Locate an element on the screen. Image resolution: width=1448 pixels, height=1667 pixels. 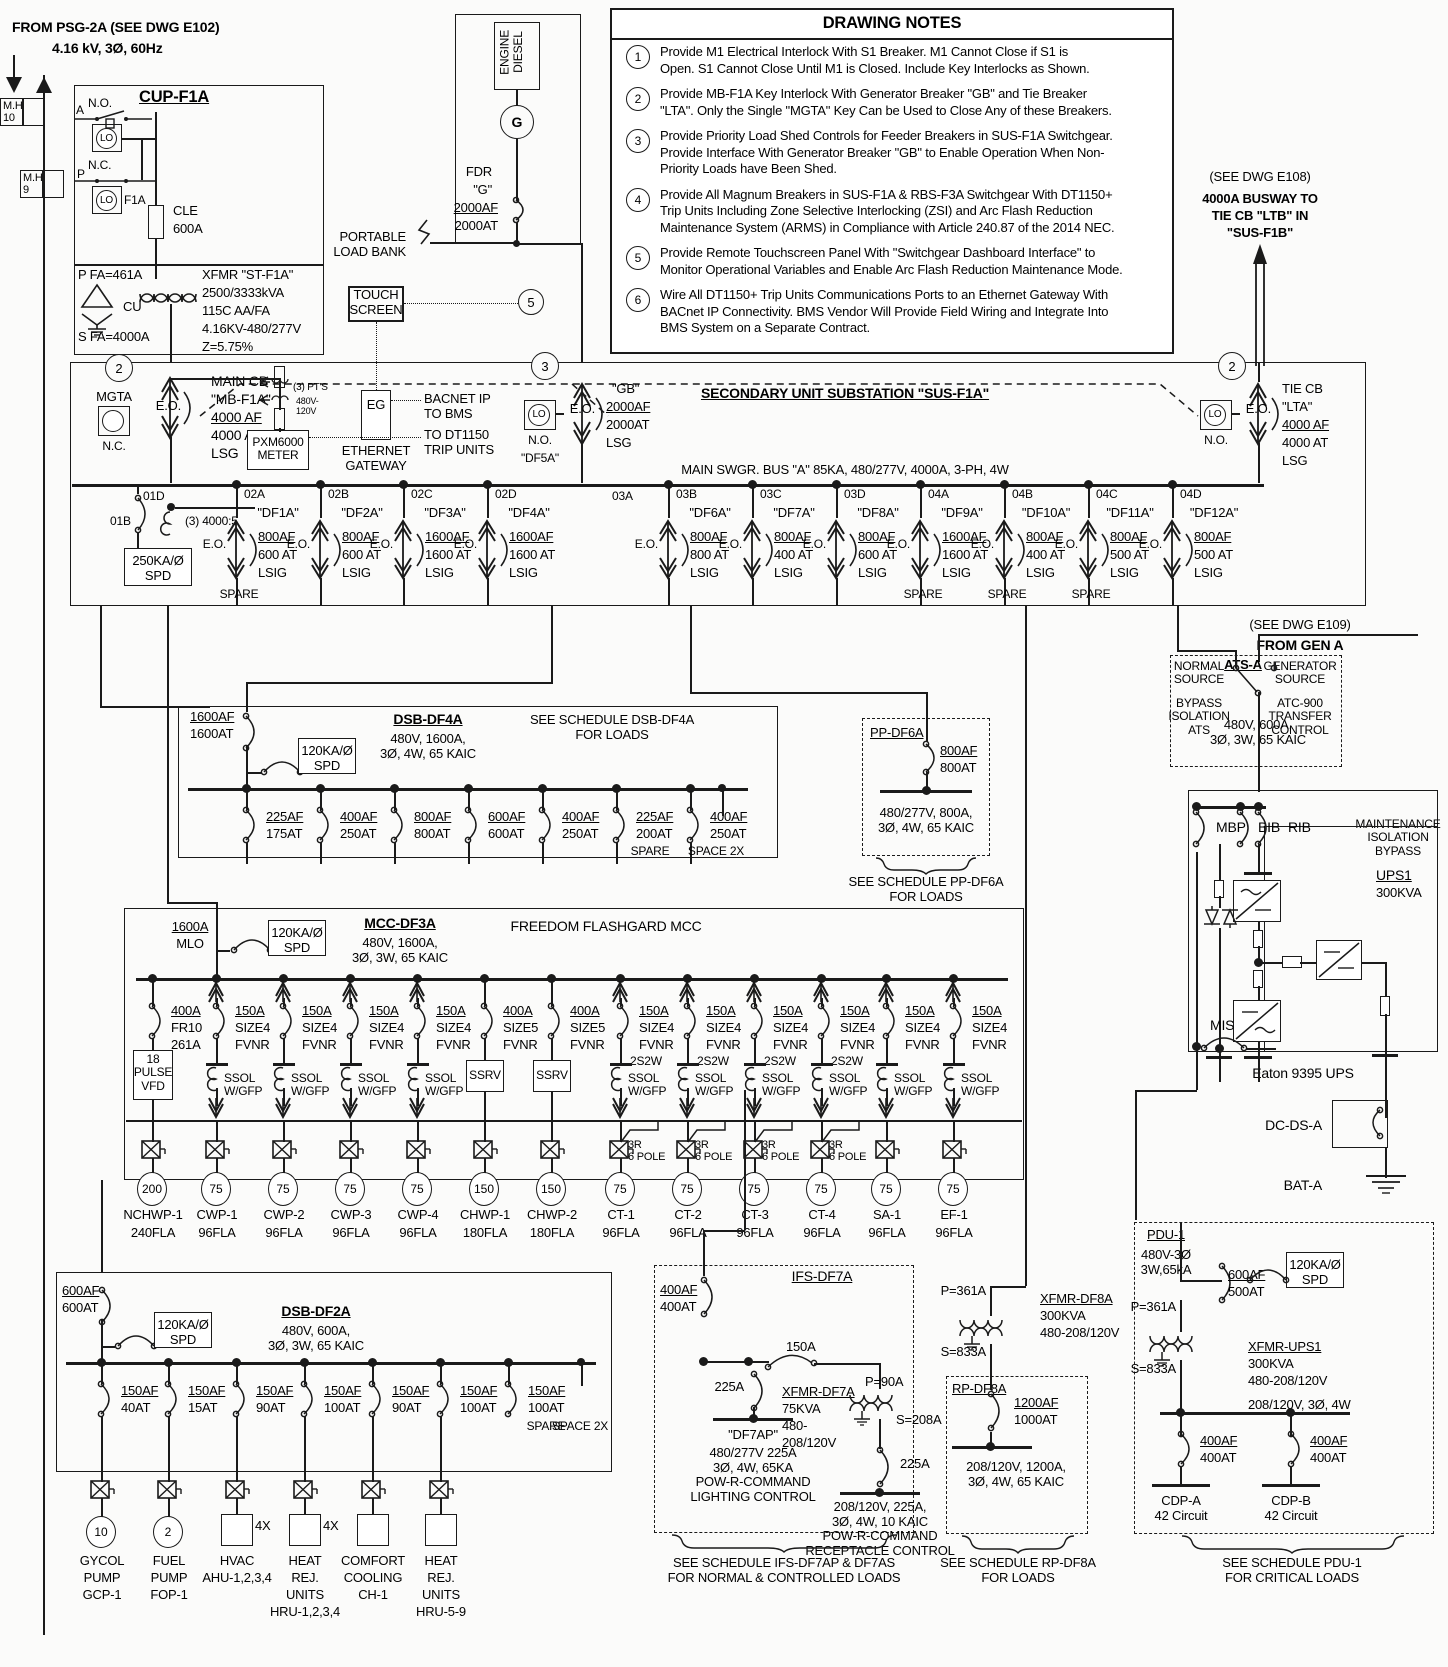
motor-fla-label: 180FLA is located at coordinates (552, 1232).